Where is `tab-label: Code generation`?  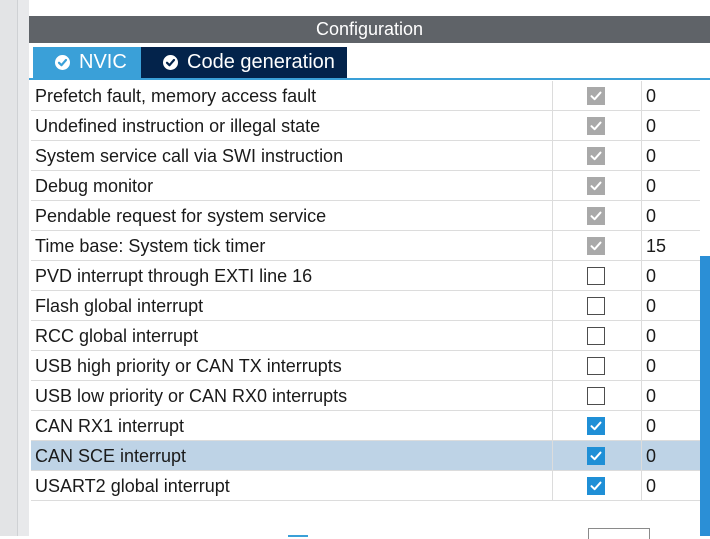
tab-label: Code generation is located at coordinates (261, 62).